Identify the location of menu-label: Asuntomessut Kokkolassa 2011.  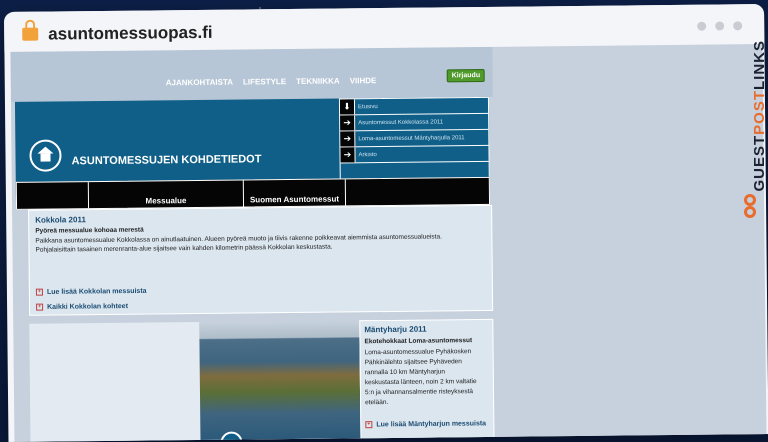
(401, 122).